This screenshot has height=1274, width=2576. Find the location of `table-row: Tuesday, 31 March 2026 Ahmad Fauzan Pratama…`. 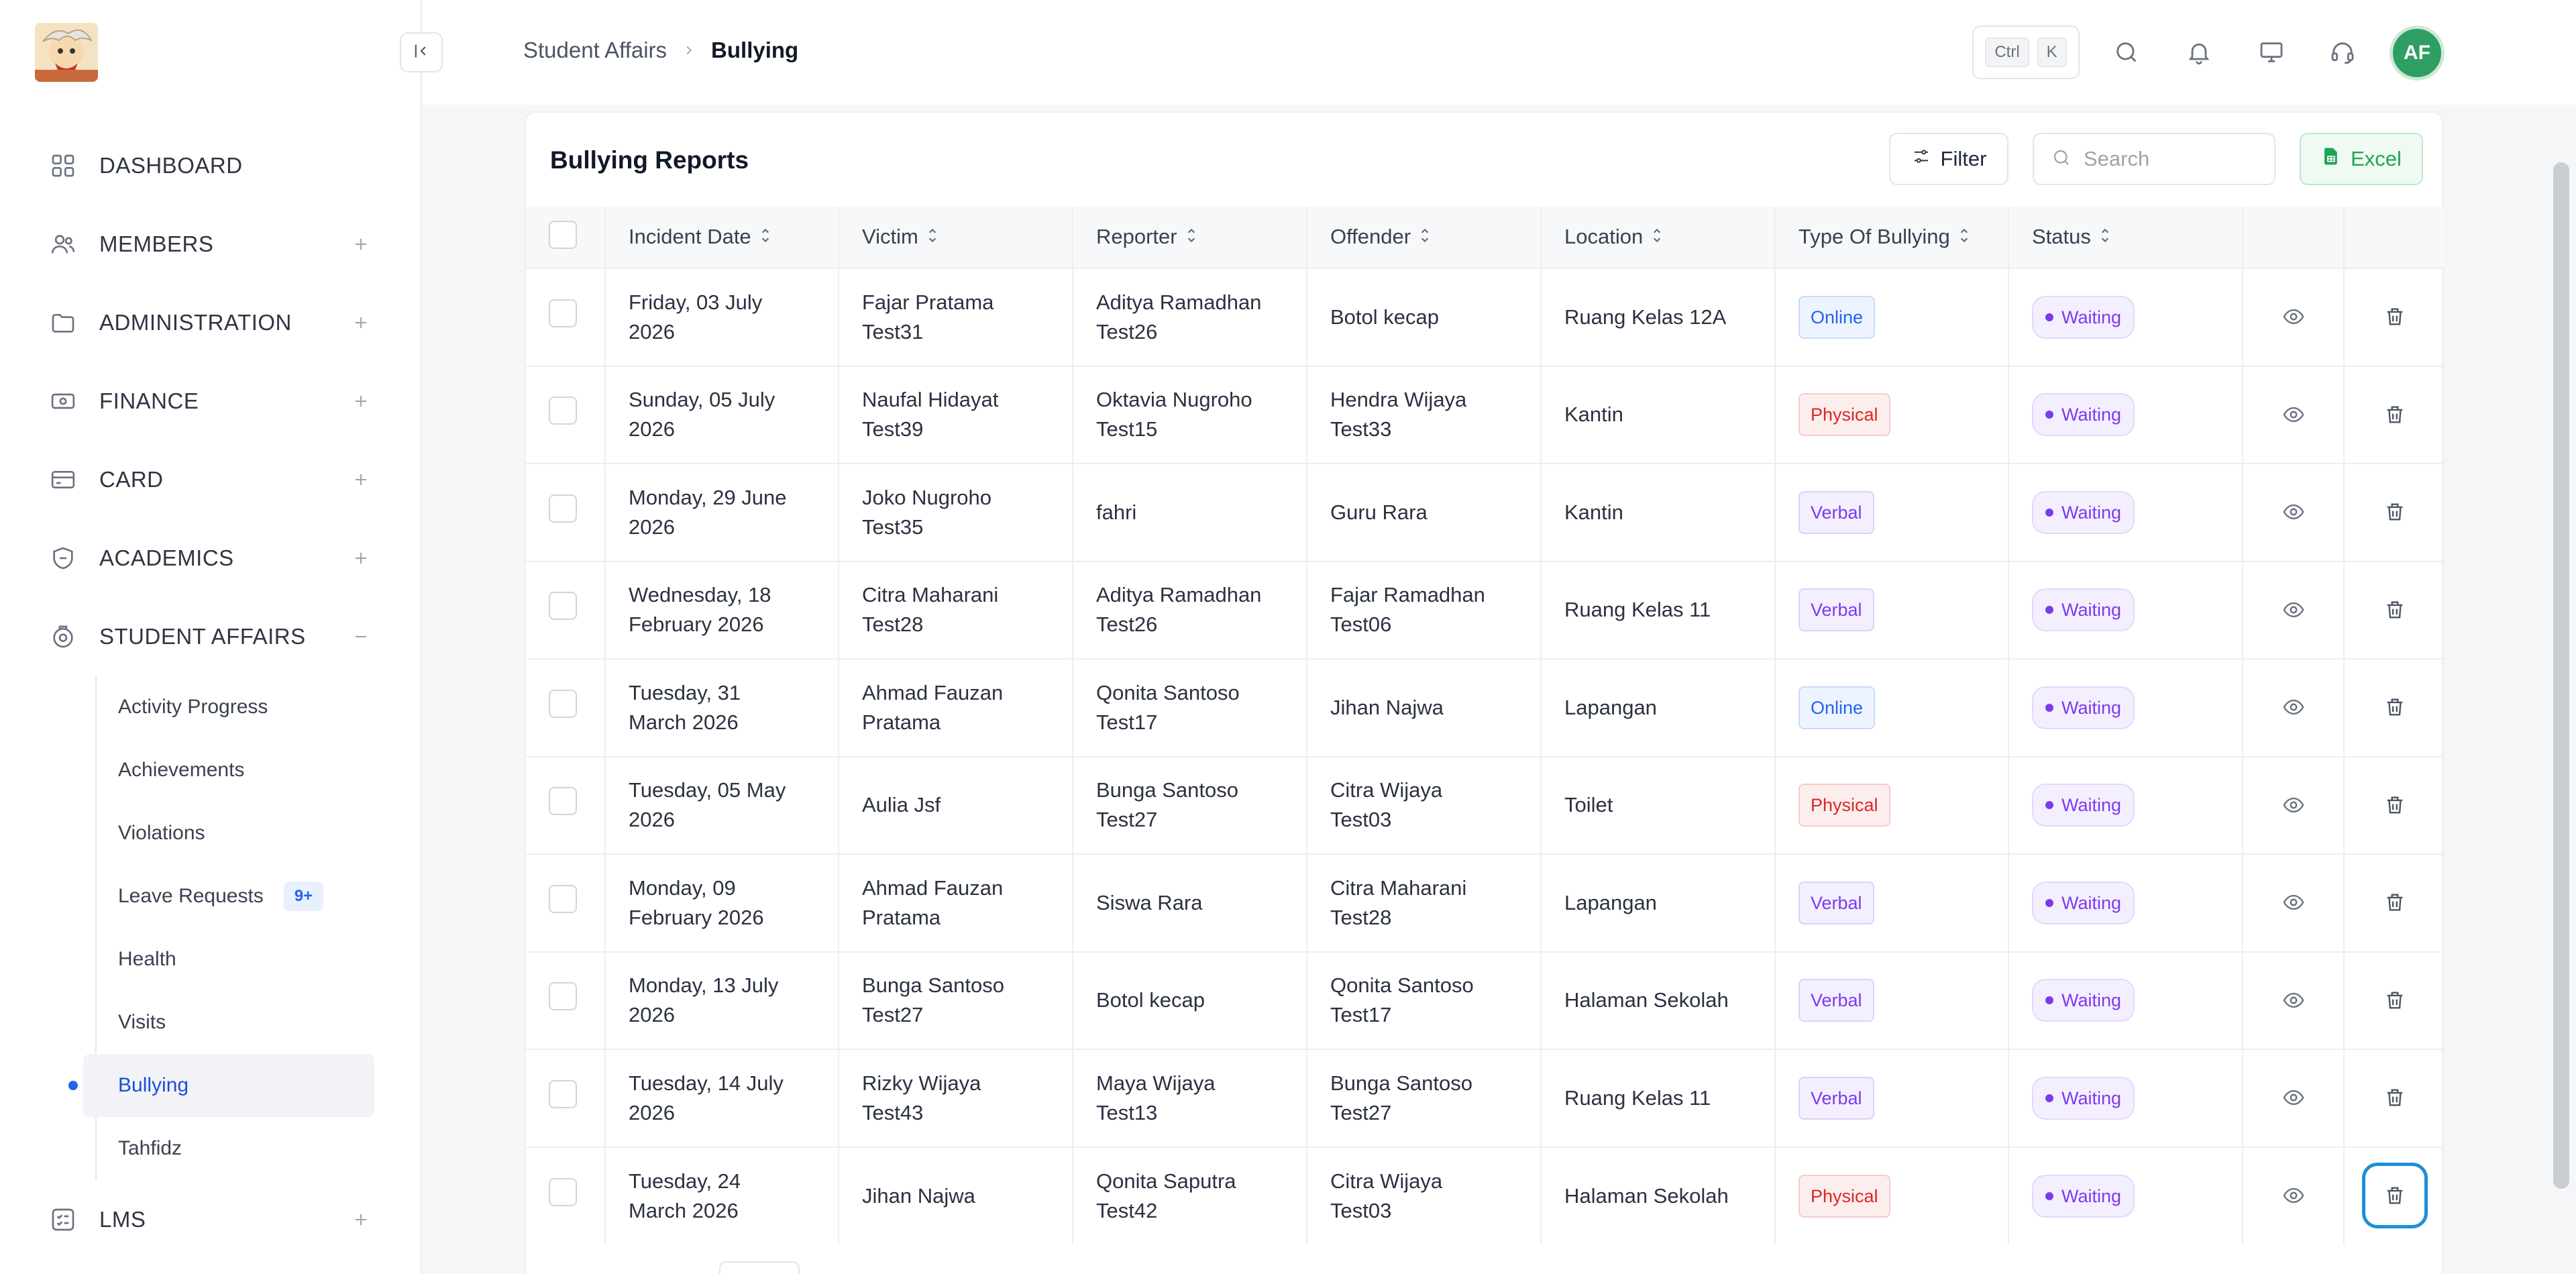

table-row: Tuesday, 31 March 2026 Ahmad Fauzan Pratama… is located at coordinates (1485, 708).